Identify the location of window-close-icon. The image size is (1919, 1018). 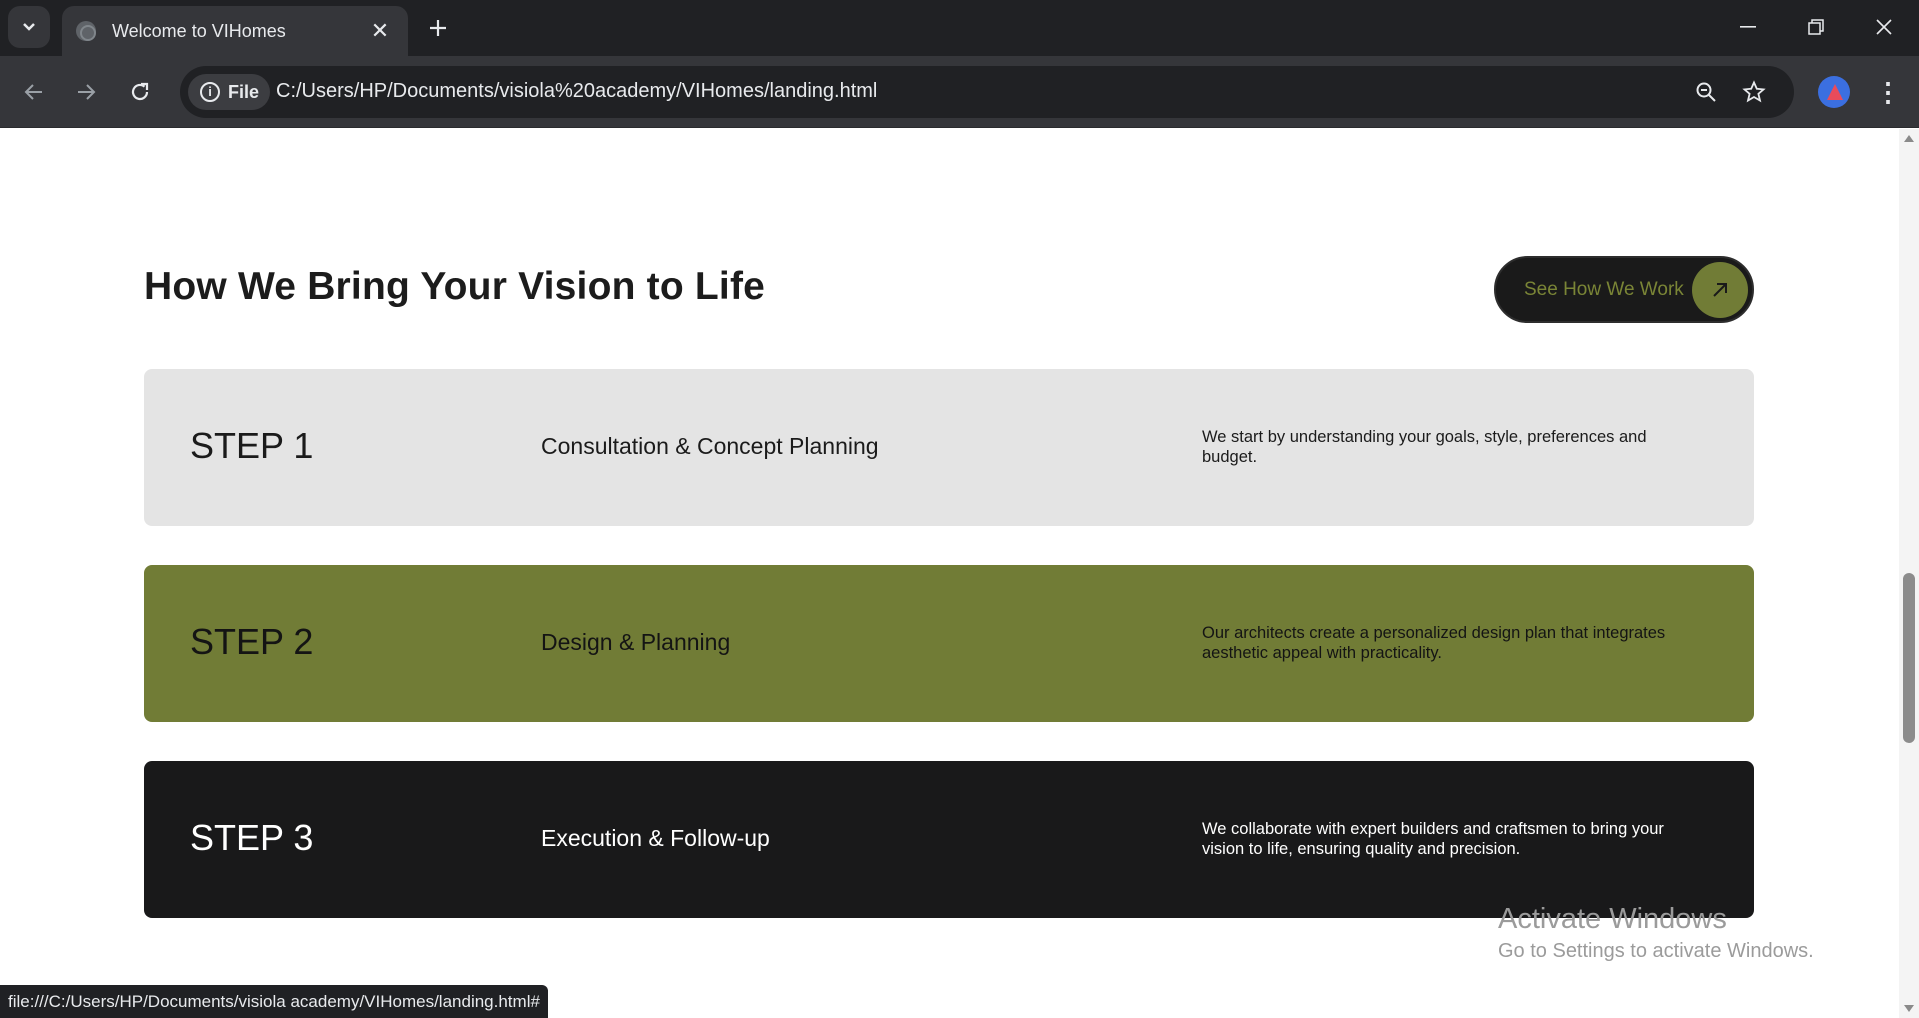
(1884, 27).